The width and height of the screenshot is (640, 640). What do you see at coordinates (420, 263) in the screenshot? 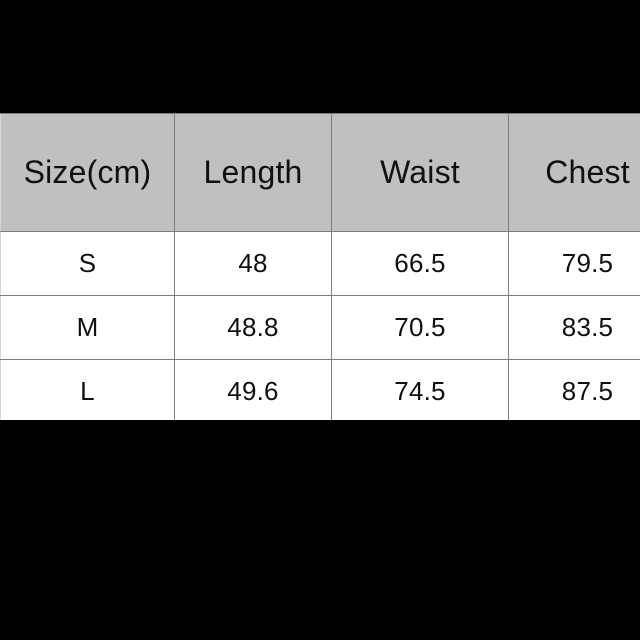
I see `cell-waist: 66.5` at bounding box center [420, 263].